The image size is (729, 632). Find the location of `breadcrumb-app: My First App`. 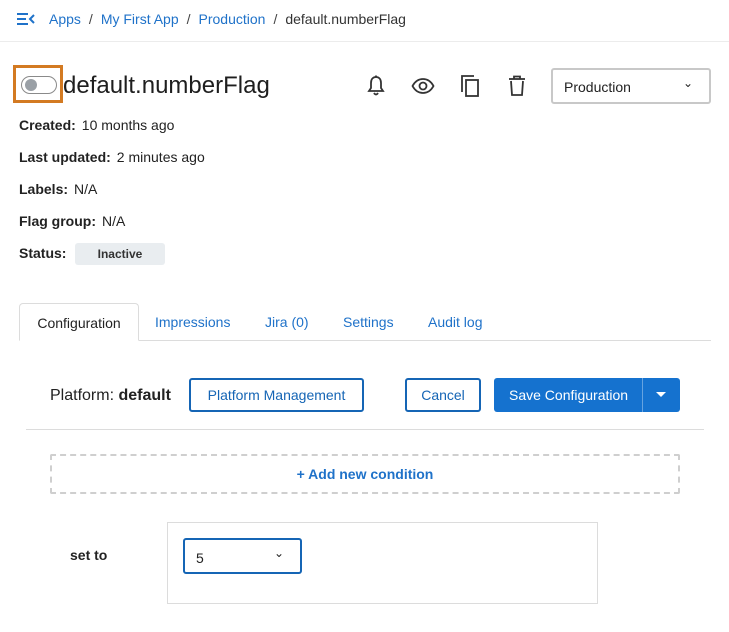

breadcrumb-app: My First App is located at coordinates (140, 19).